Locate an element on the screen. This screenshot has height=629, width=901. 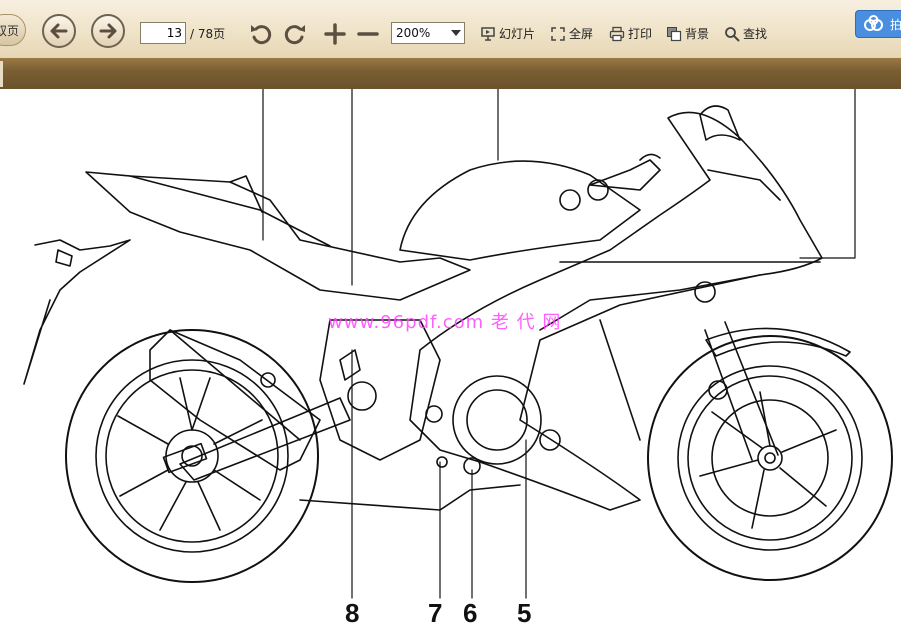
zoom-in-icon is located at coordinates (335, 34).